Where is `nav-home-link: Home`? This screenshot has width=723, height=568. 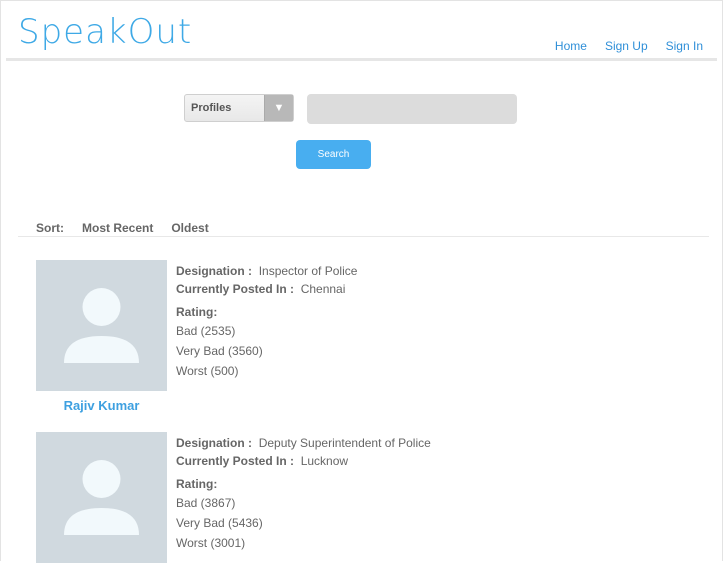
nav-home-link: Home is located at coordinates (571, 46).